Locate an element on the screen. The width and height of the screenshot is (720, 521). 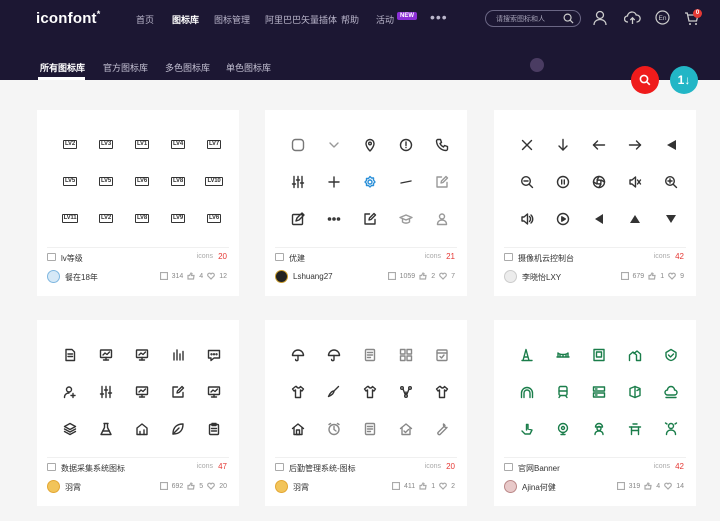
author-name: Lshuang27 is located at coordinates (313, 276).